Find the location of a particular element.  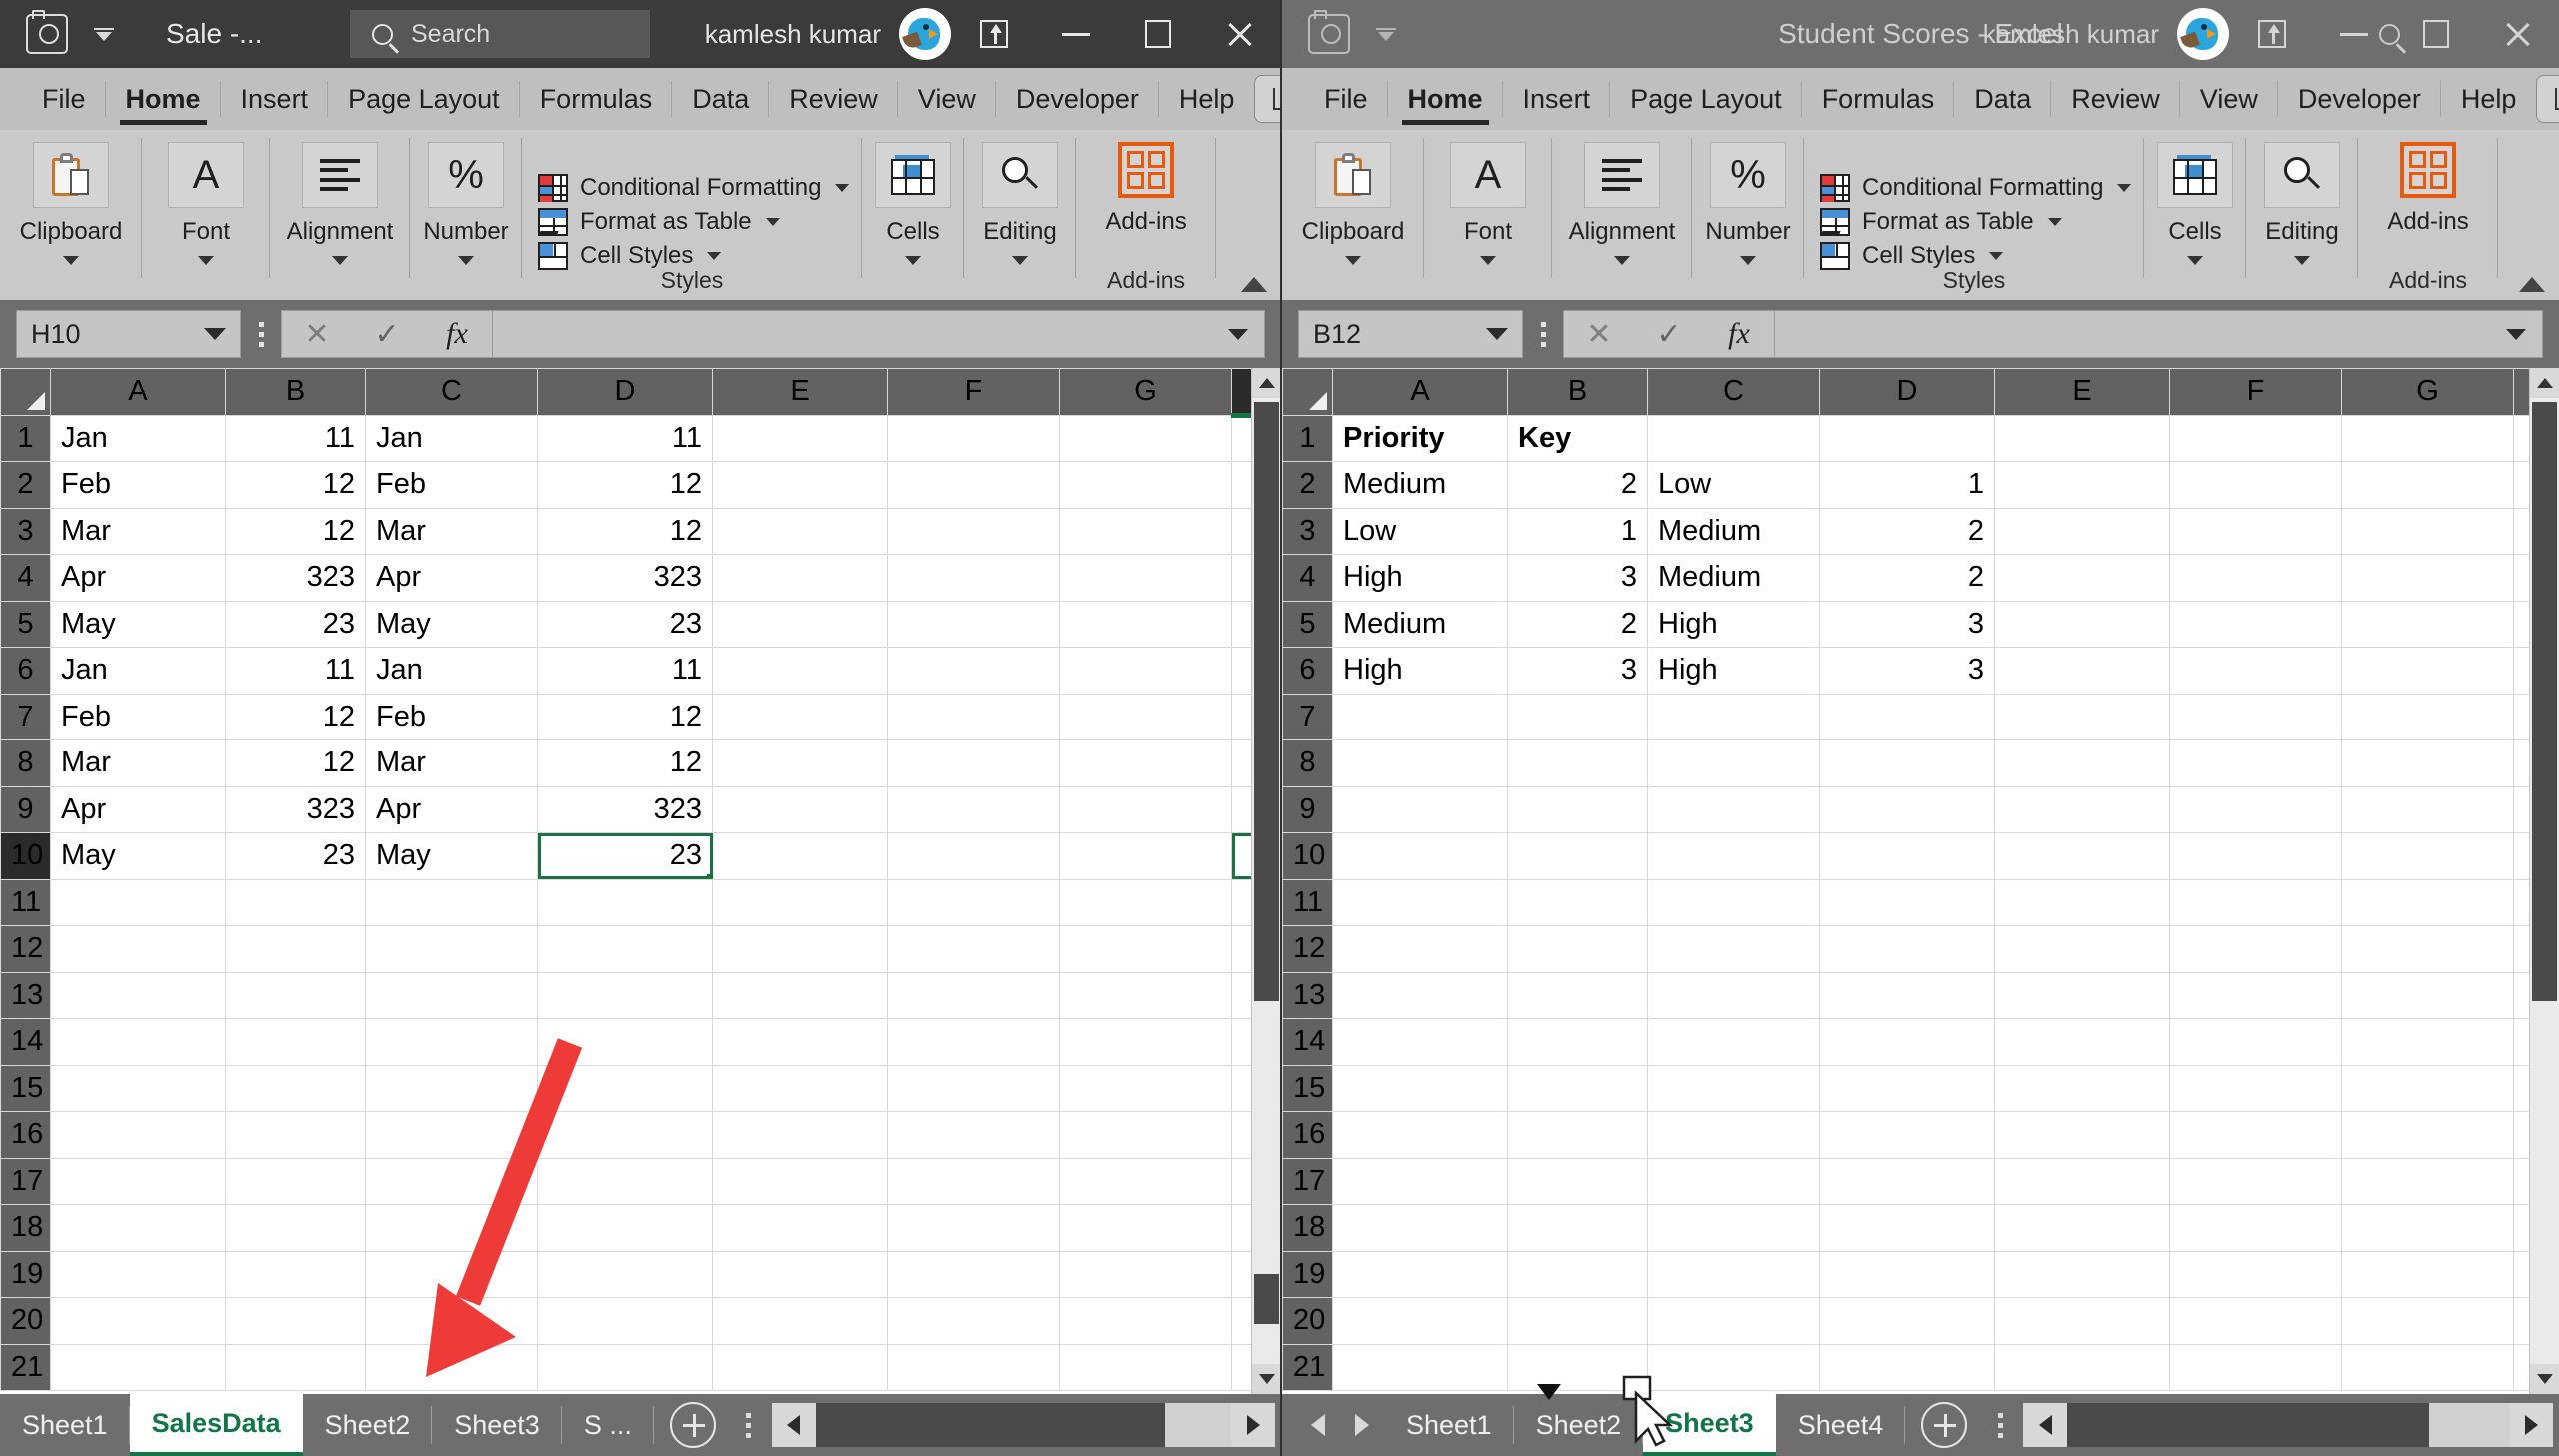

cell-G18 is located at coordinates (1145, 1228).